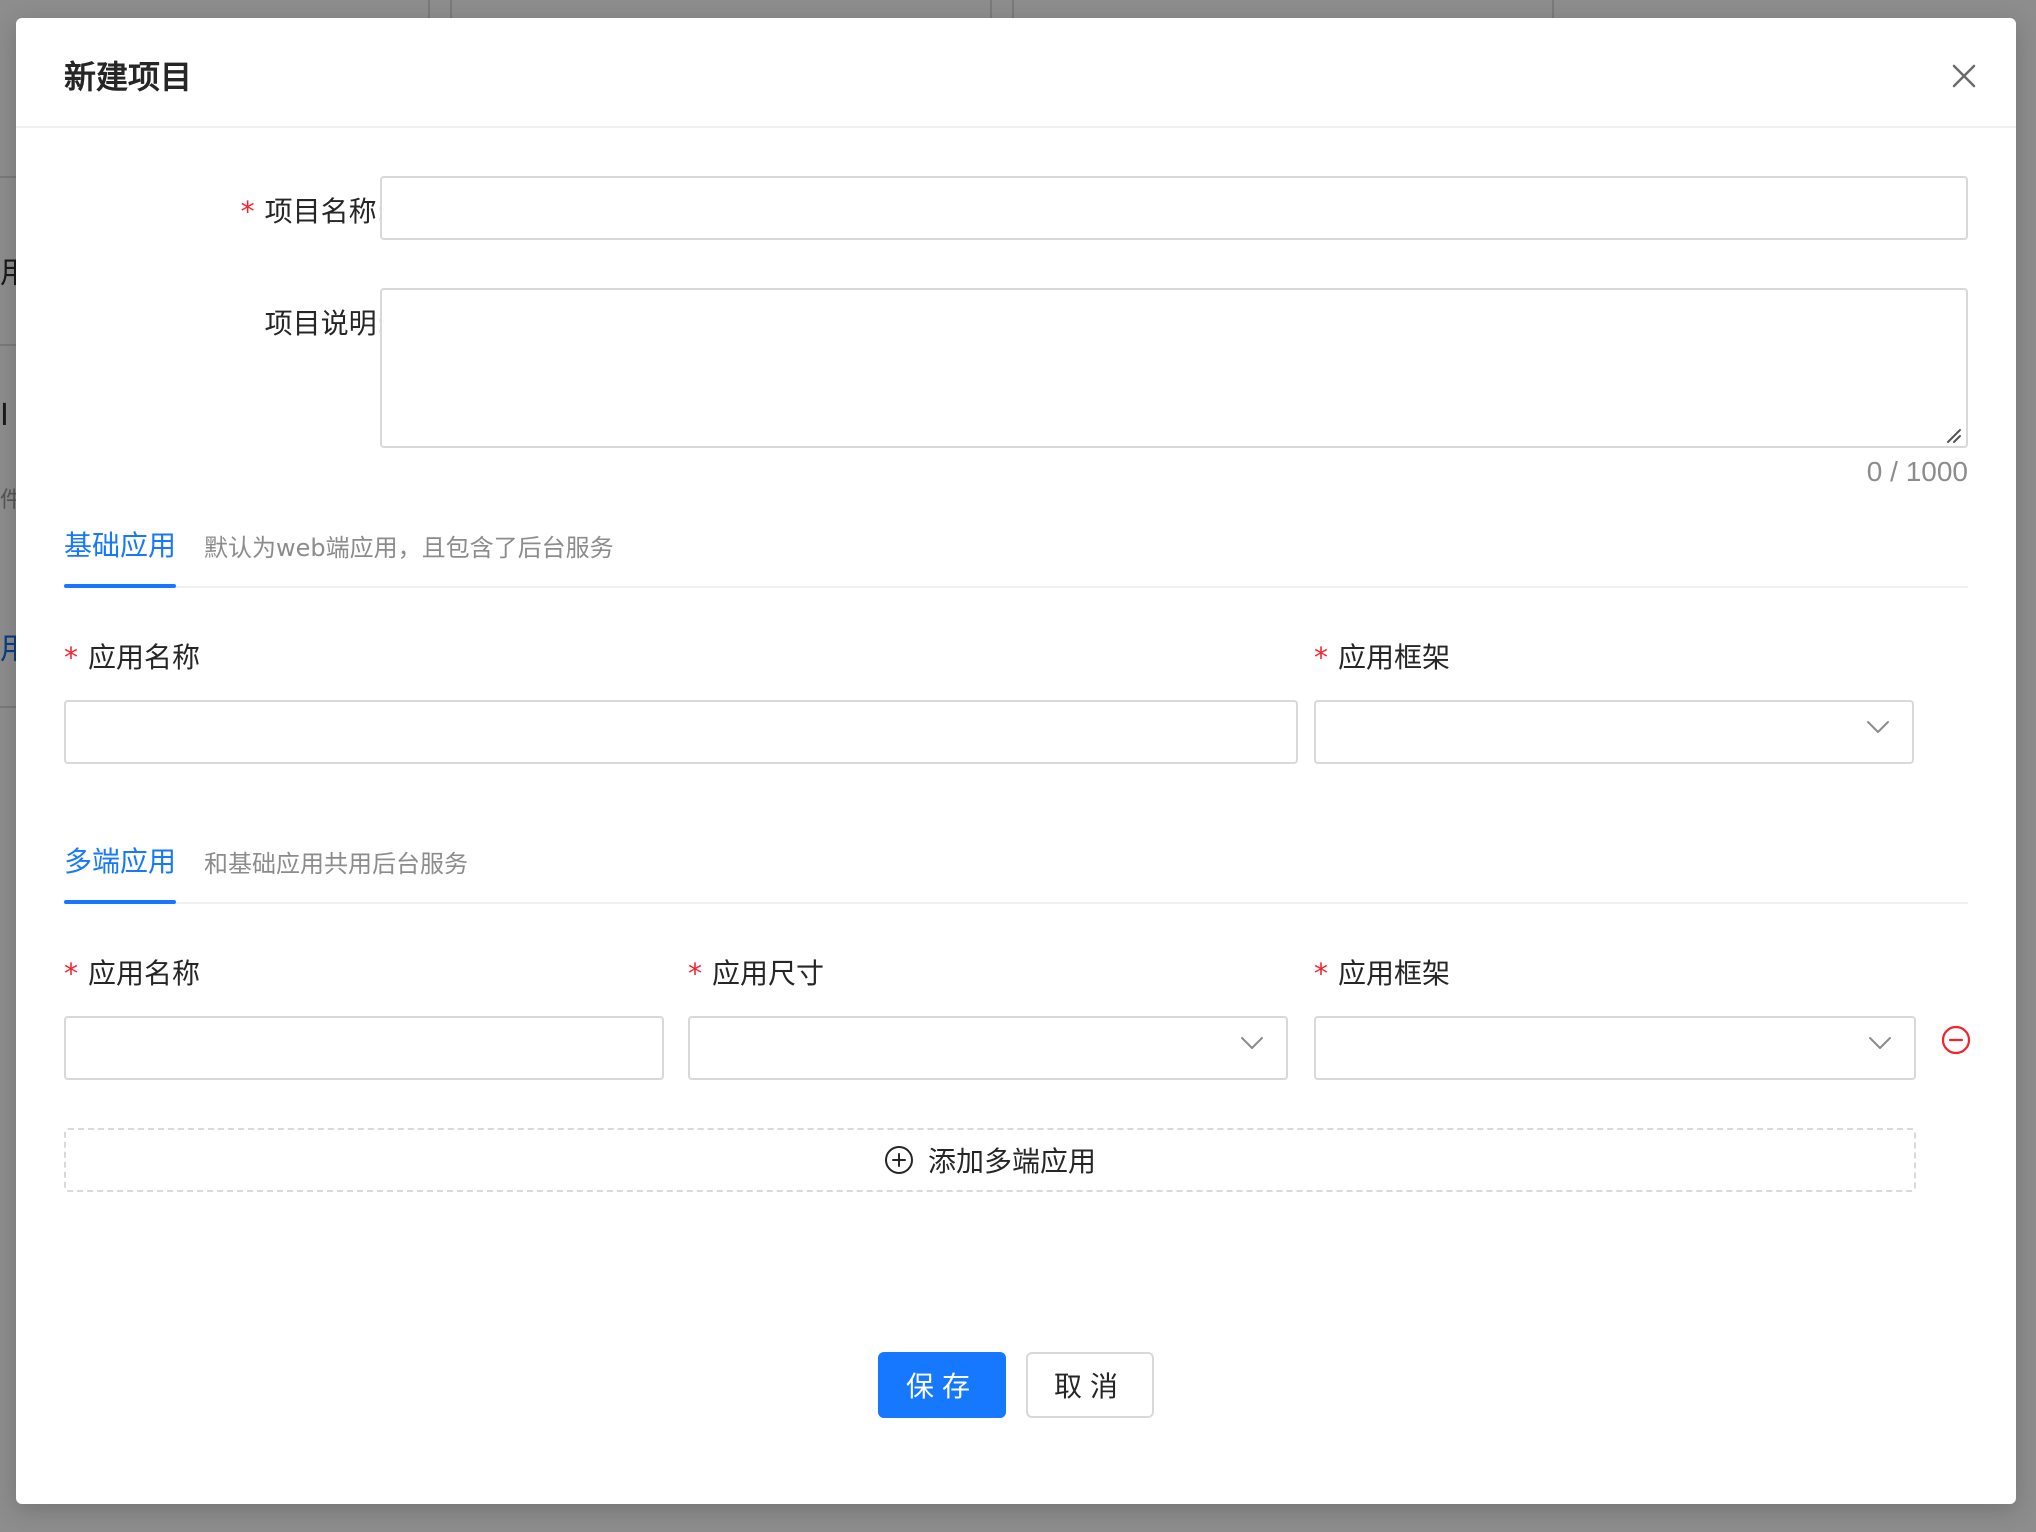 The image size is (2036, 1532). What do you see at coordinates (1614, 732) in the screenshot?
I see `basic-app-framework-select` at bounding box center [1614, 732].